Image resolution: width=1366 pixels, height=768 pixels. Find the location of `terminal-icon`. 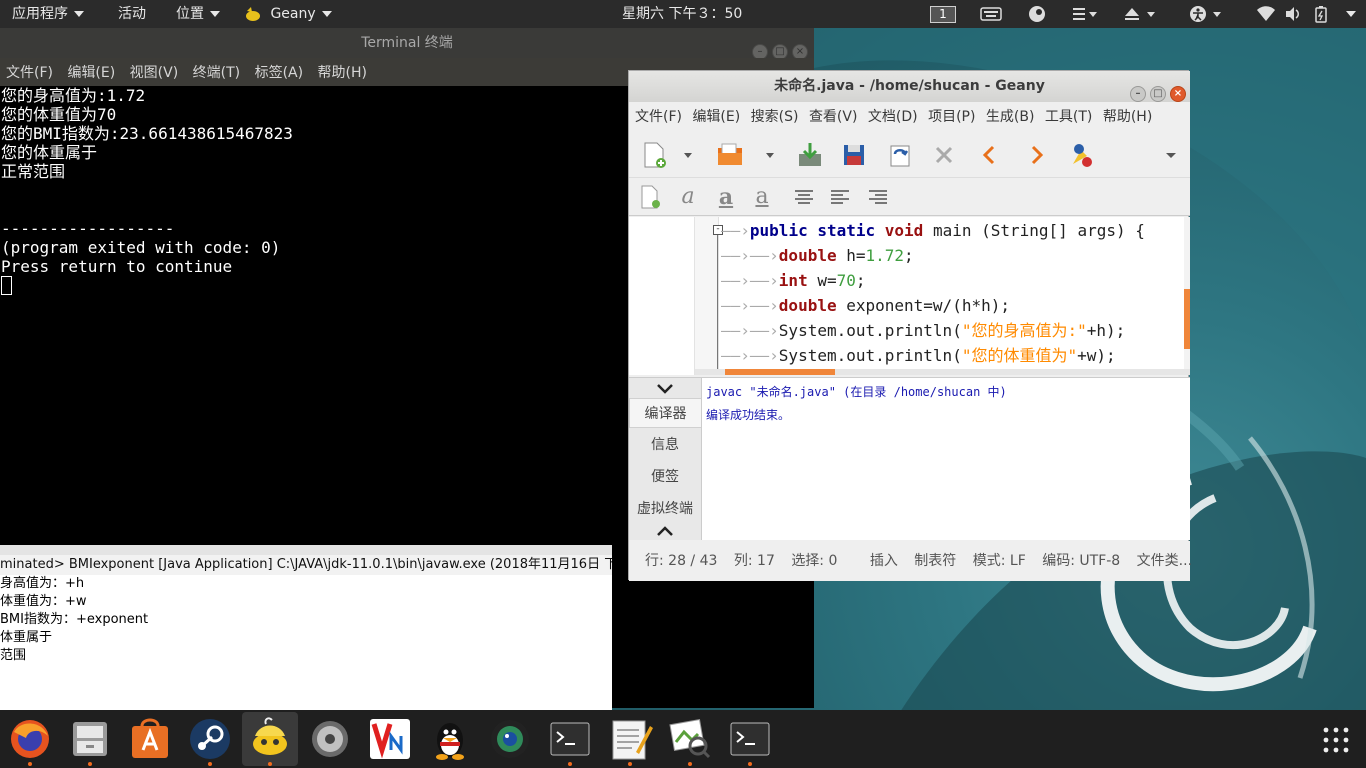

terminal-icon is located at coordinates (570, 739).